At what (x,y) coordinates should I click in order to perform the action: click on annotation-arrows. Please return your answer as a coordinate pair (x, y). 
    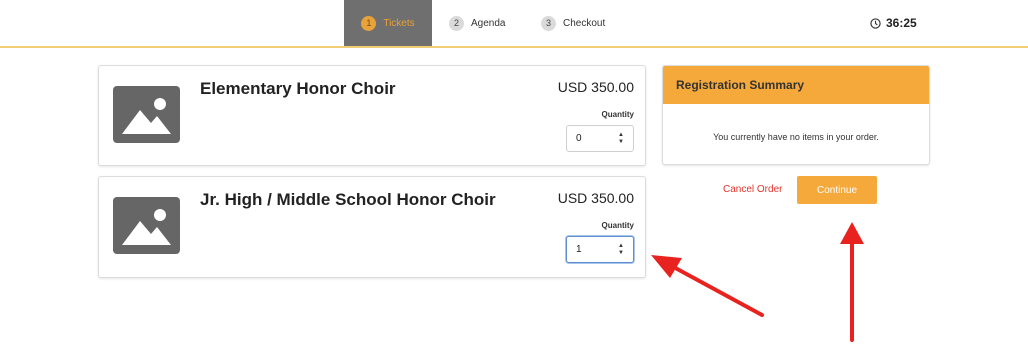
    Looking at the image, I should click on (757, 282).